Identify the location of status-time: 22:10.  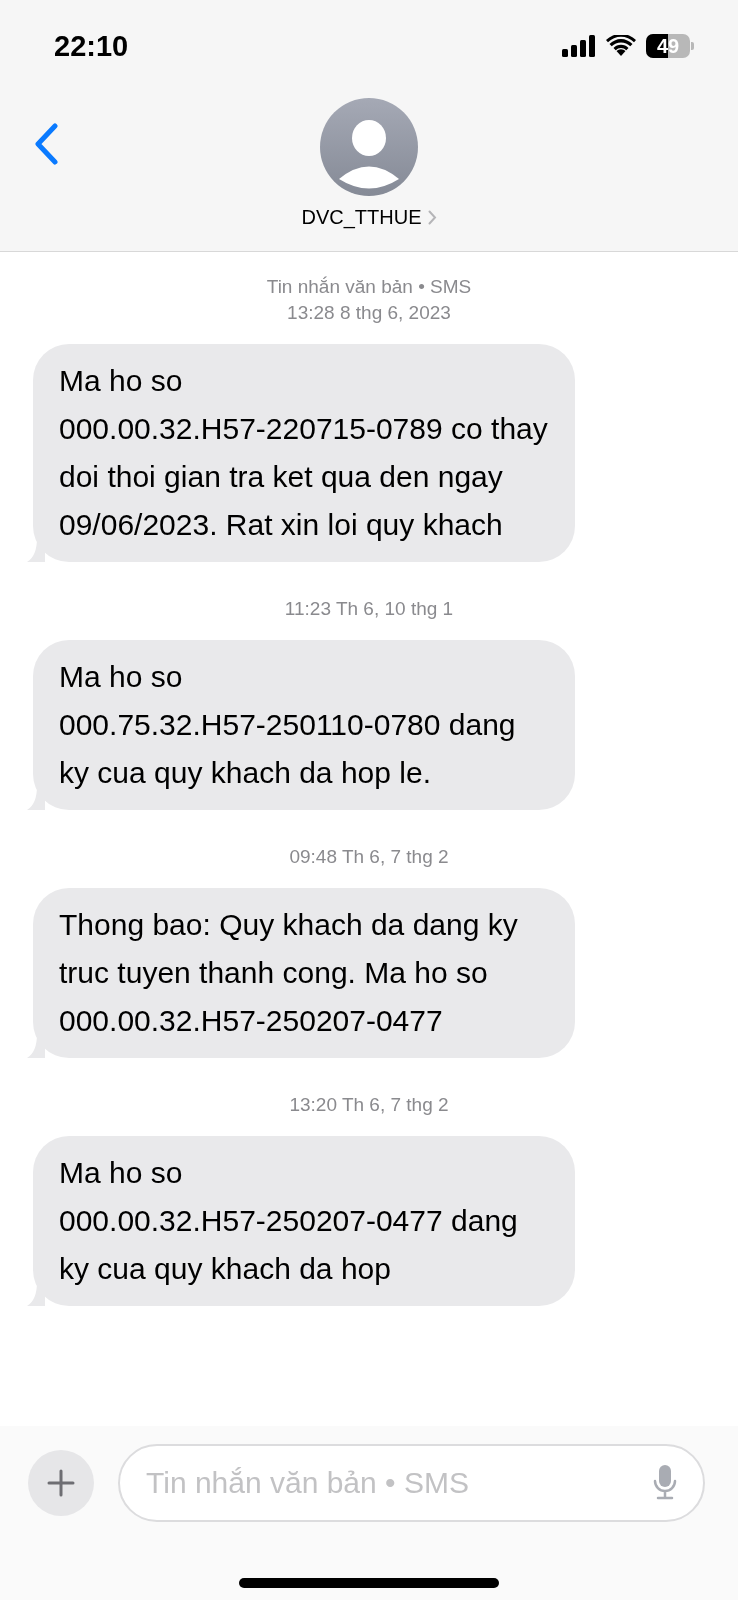
(91, 46).